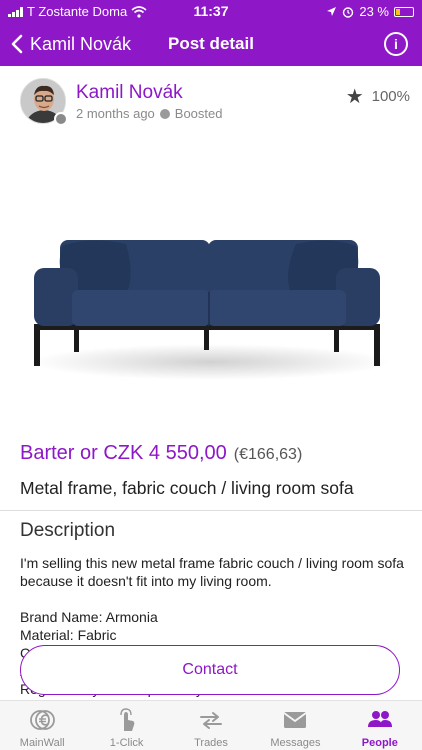  I want to click on price-row: Barter or CZK 4 550,00 (€166,63), so click(161, 453).